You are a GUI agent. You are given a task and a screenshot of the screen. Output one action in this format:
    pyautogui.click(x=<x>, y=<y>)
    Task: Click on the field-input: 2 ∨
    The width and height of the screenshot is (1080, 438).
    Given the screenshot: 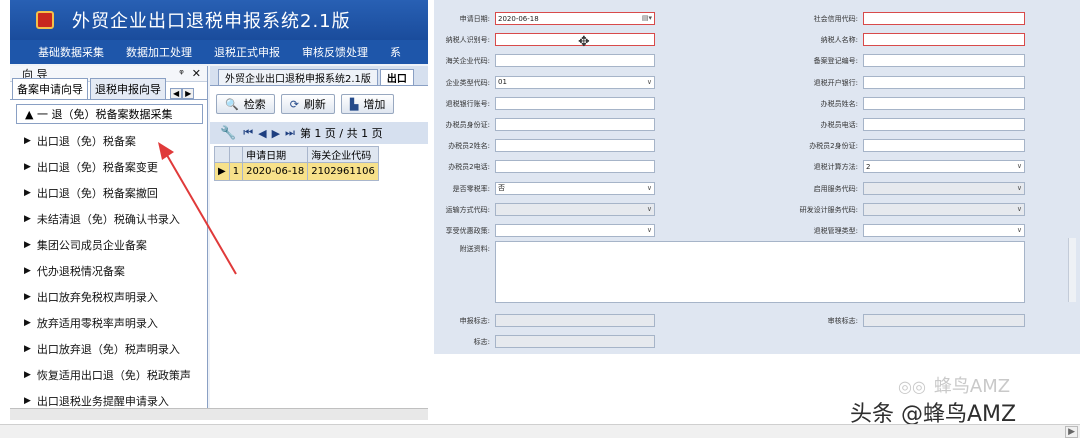 What is the action you would take?
    pyautogui.click(x=944, y=167)
    